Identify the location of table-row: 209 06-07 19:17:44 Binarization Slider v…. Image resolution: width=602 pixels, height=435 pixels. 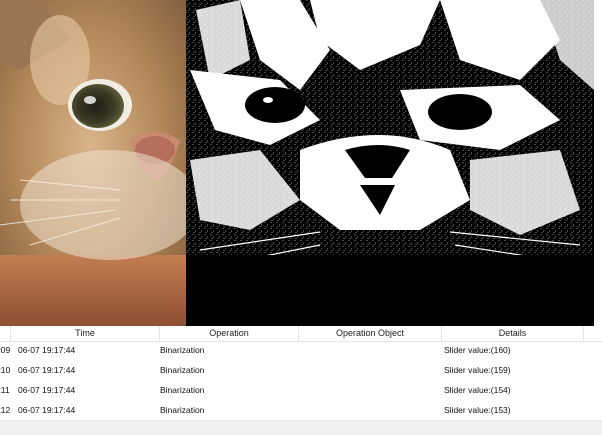
(301, 350).